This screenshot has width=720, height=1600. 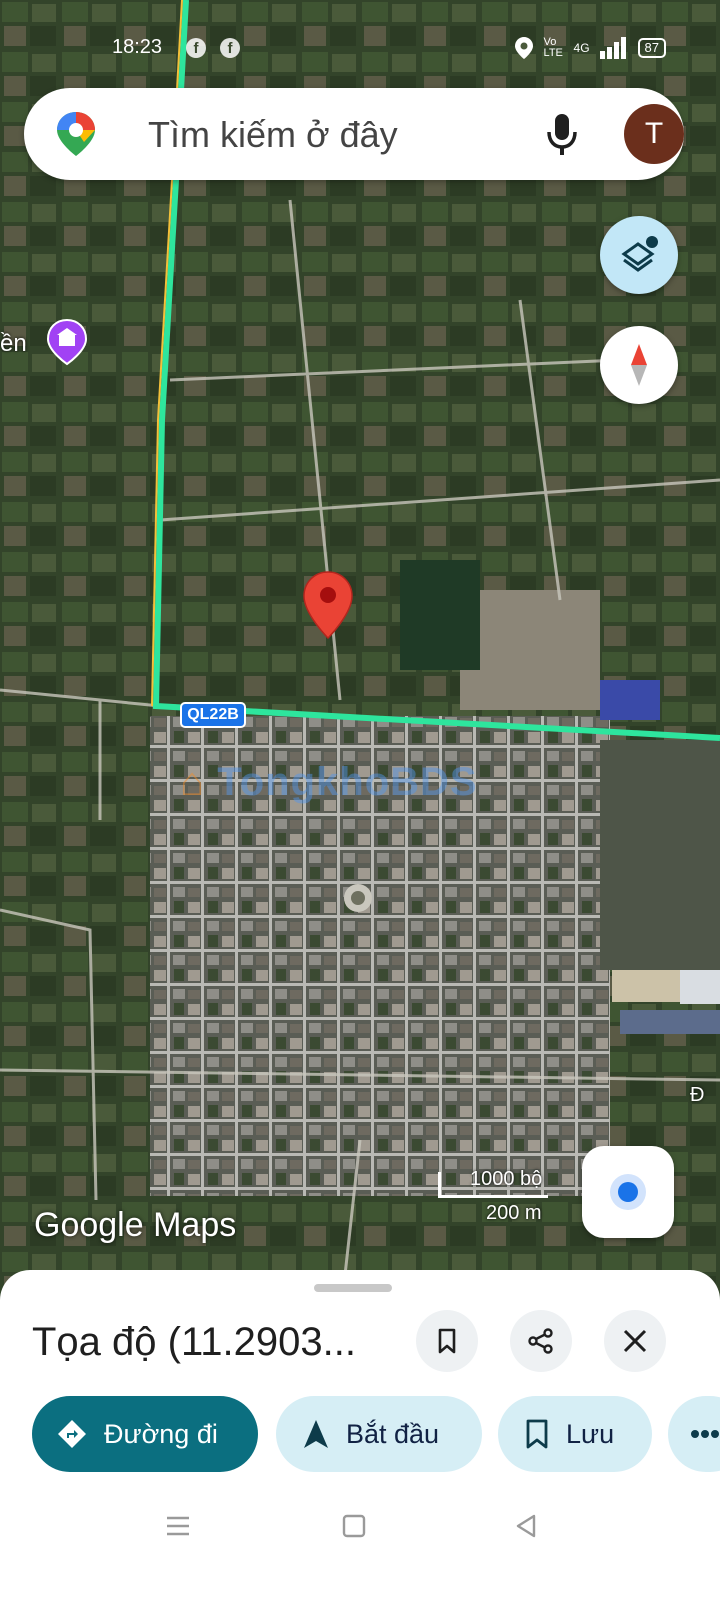 What do you see at coordinates (329, 782) in the screenshot?
I see `watermark: ⌂ TongkhoBDS` at bounding box center [329, 782].